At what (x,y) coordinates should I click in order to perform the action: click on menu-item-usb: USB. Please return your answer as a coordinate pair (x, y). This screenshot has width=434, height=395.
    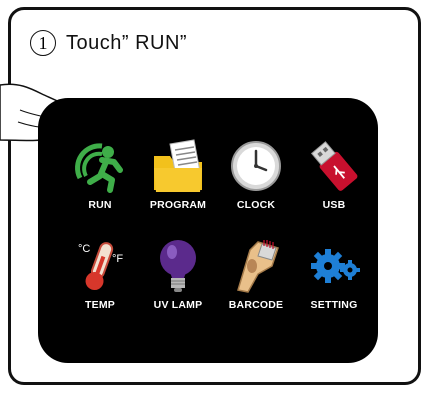
    Looking at the image, I should click on (334, 181).